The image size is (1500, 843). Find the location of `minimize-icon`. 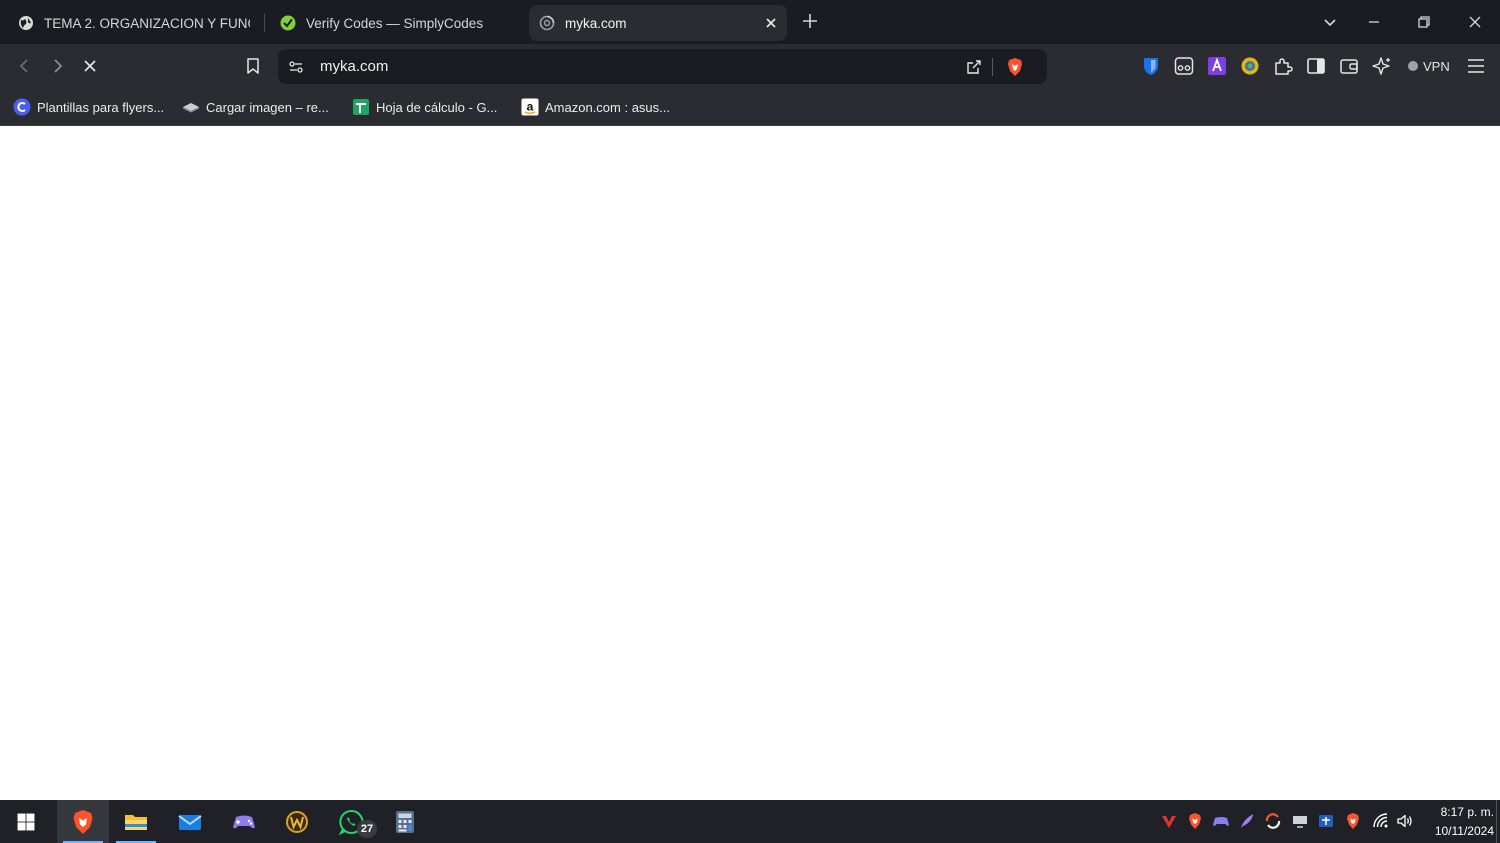

minimize-icon is located at coordinates (1374, 22).